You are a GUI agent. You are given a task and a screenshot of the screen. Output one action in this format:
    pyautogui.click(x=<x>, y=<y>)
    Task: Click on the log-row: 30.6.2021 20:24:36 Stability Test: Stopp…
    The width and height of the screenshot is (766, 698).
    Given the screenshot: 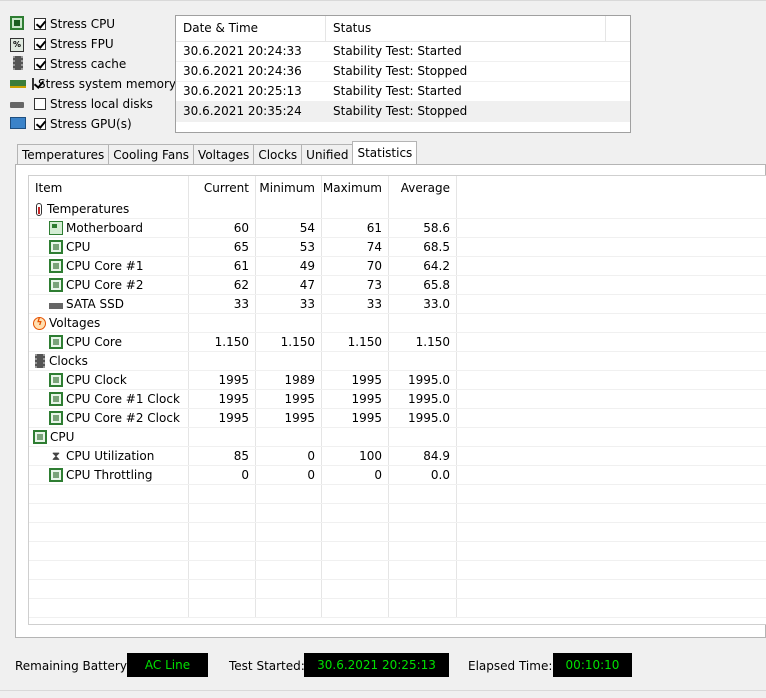 What is the action you would take?
    pyautogui.click(x=403, y=72)
    